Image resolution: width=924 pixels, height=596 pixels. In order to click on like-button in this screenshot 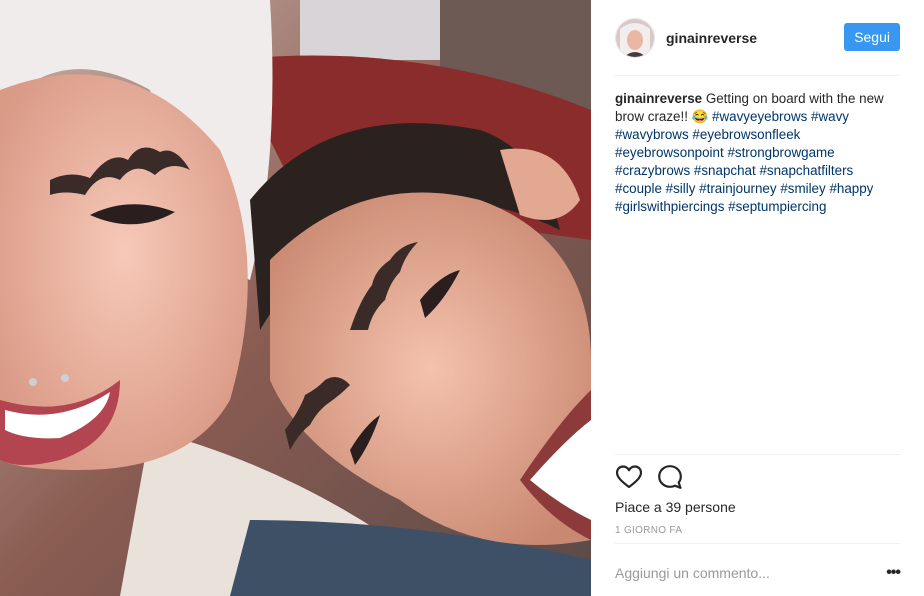, I will do `click(629, 477)`.